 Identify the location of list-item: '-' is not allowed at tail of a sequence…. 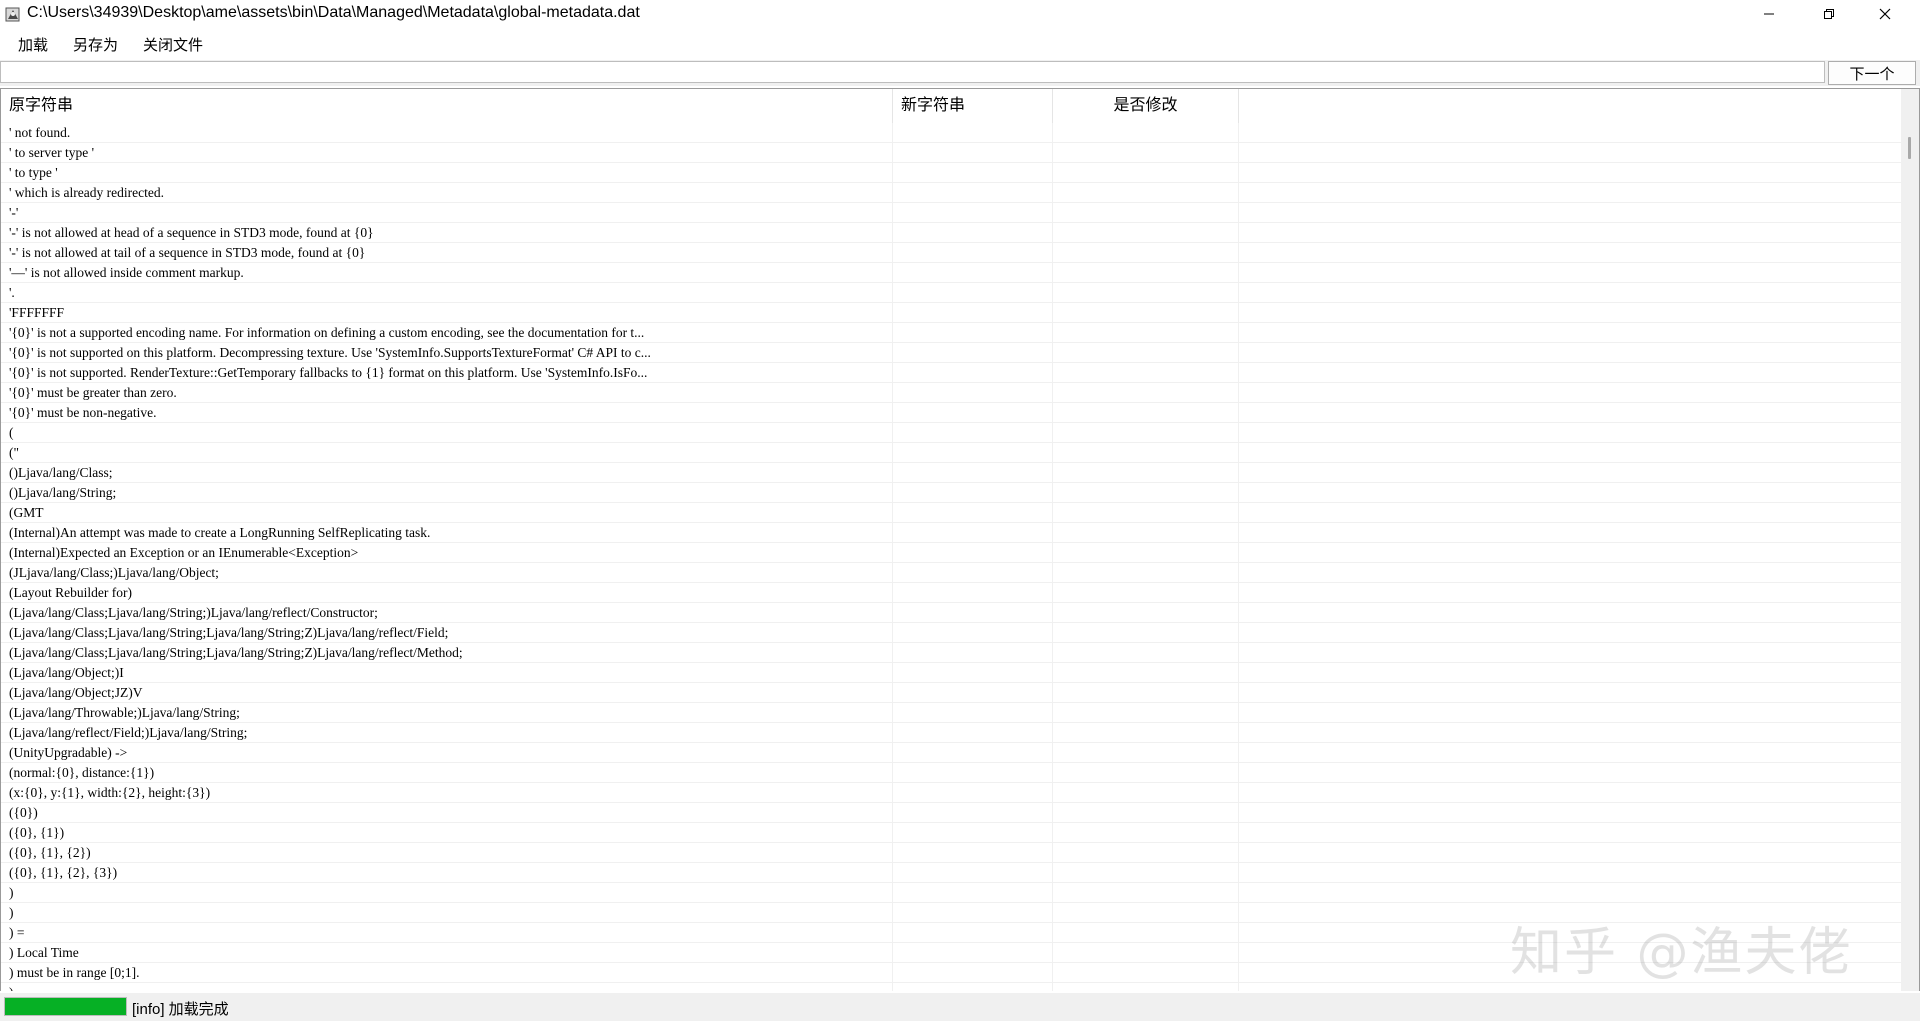
(951, 253).